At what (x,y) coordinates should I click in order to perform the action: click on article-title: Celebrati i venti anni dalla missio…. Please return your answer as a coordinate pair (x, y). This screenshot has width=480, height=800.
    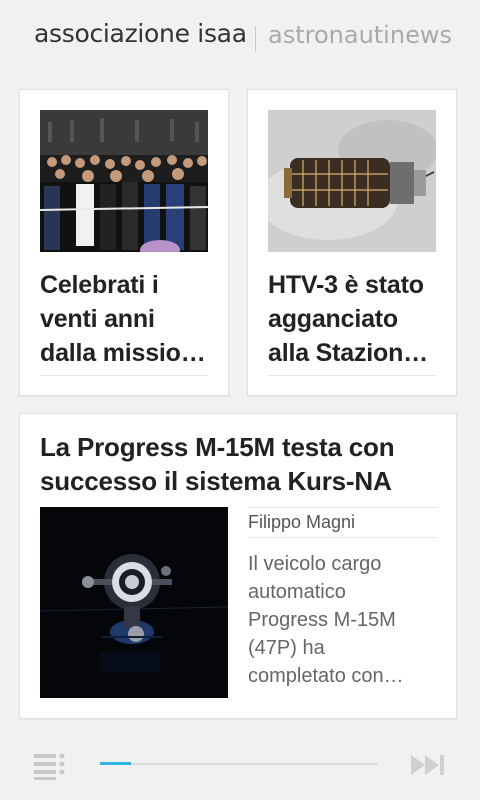
    Looking at the image, I should click on (126, 319).